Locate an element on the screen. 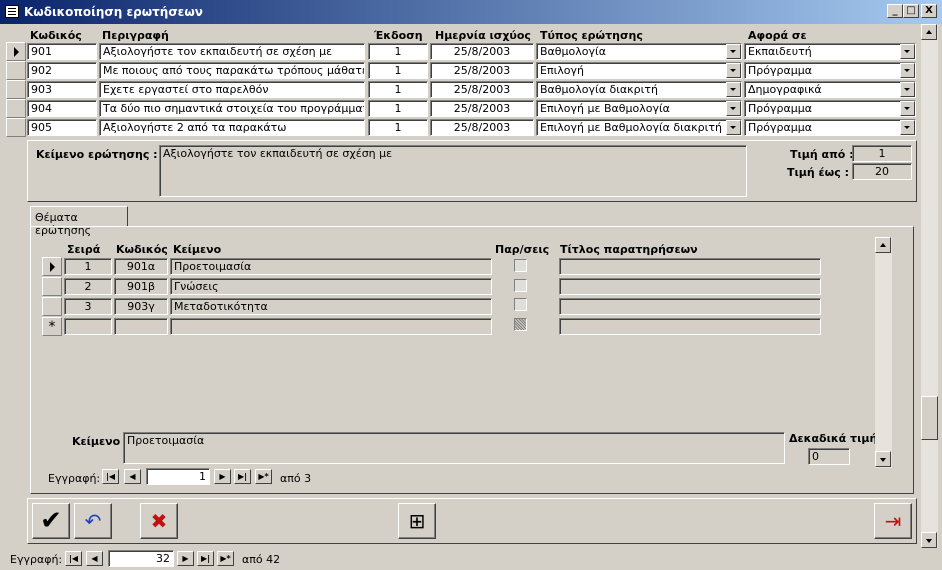 Image resolution: width=942 pixels, height=570 pixels. undo-button: ↶ is located at coordinates (93, 521).